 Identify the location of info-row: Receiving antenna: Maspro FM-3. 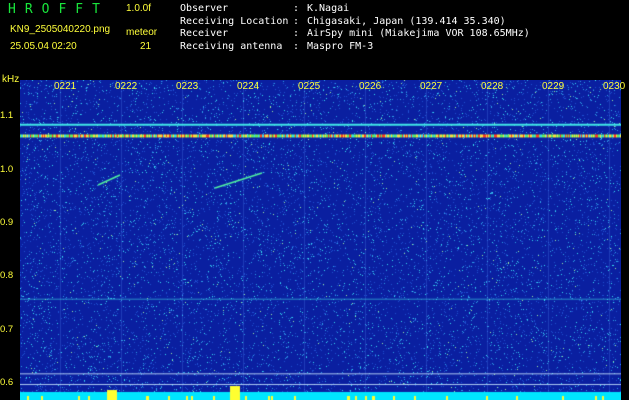
(277, 46).